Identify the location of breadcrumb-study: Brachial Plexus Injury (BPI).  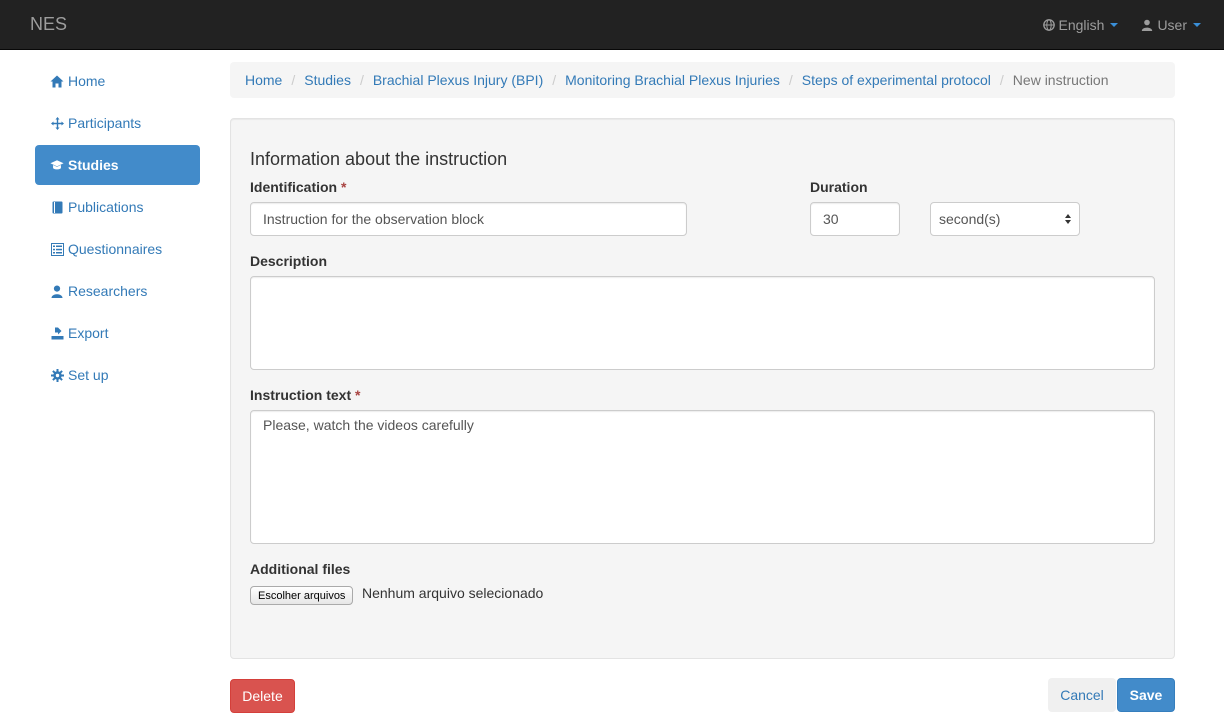
(458, 80).